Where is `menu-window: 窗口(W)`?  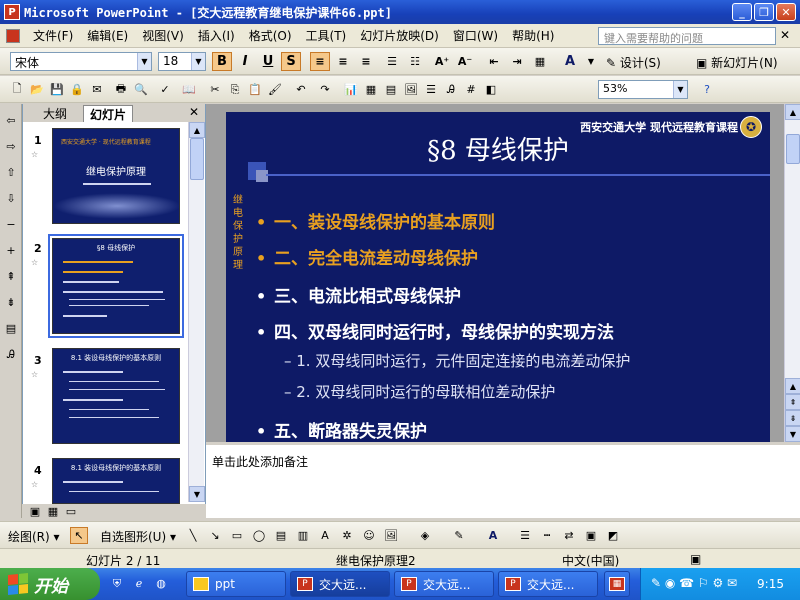 menu-window: 窗口(W) is located at coordinates (475, 35).